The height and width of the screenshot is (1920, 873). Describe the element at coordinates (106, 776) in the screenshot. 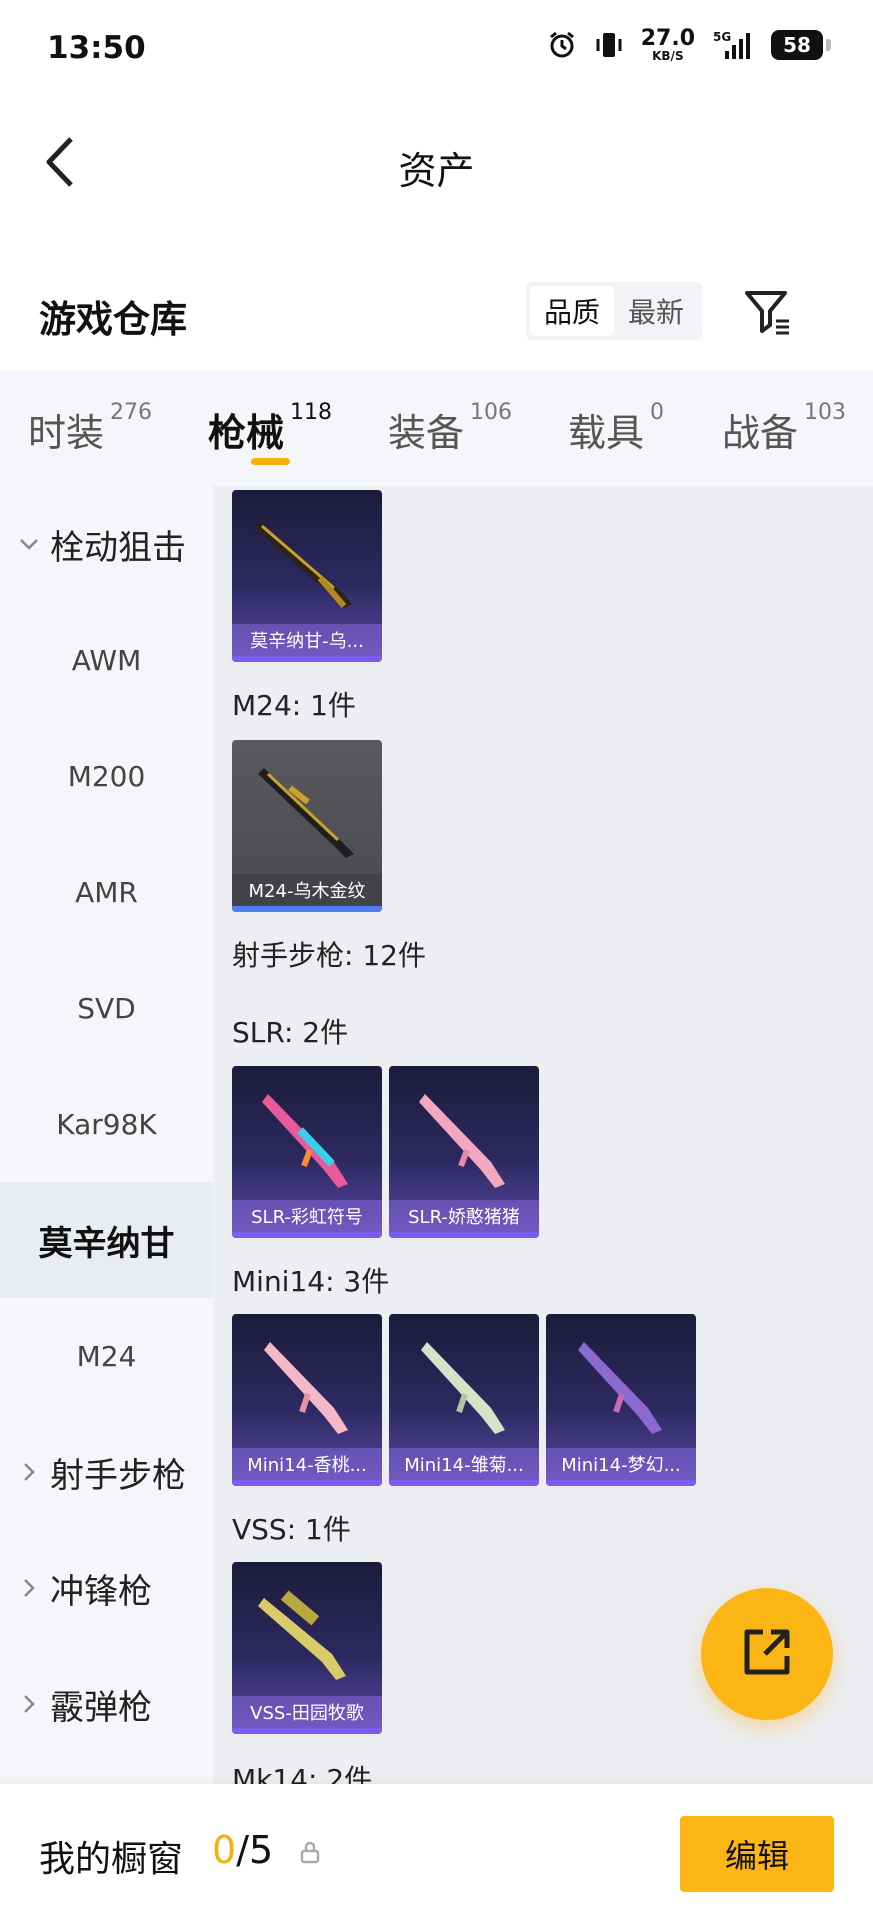

I see `sidebar-item-m200: M200` at that location.